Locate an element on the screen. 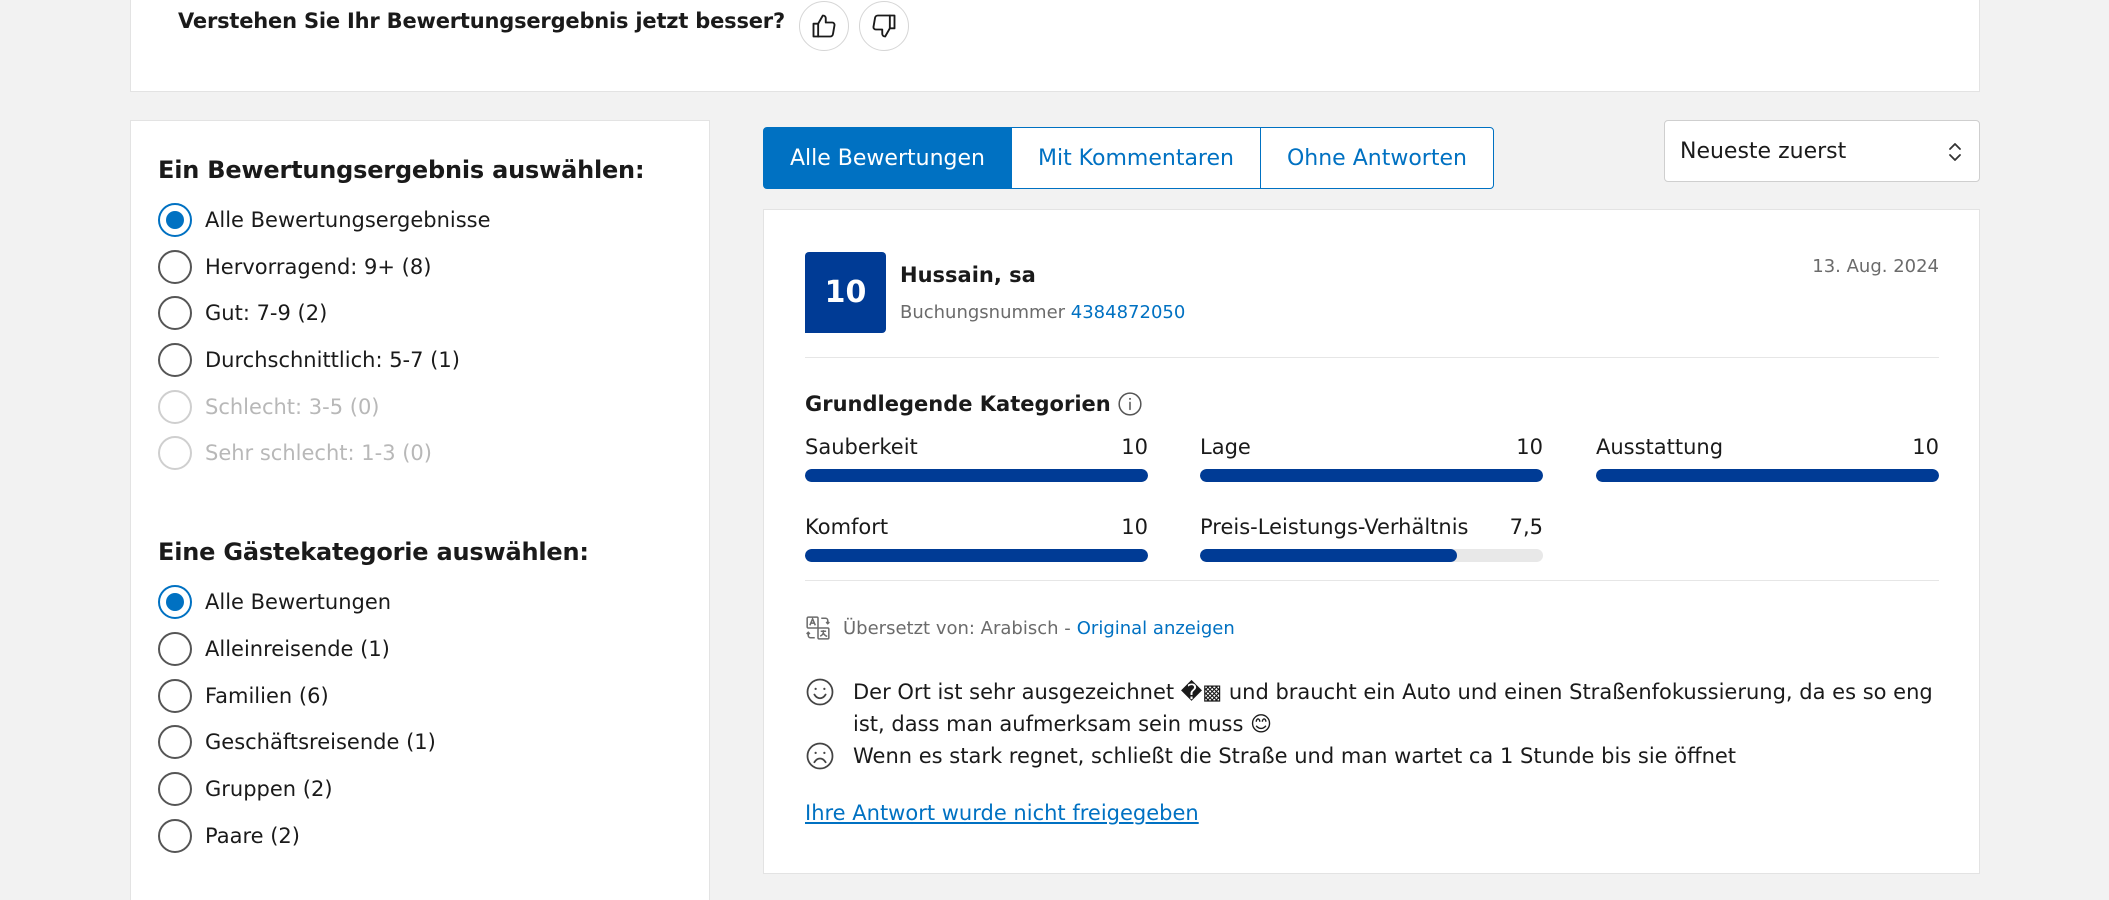 The image size is (2109, 900). category-label: Preis-Leistungs-Verhältnis is located at coordinates (1334, 527).